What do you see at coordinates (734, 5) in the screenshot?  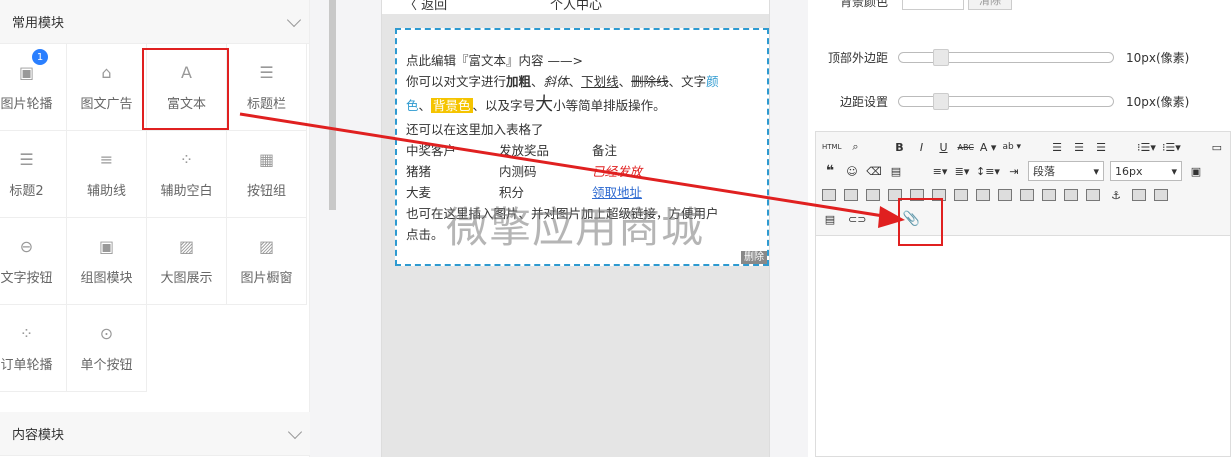 I see `more-icon: •••` at bounding box center [734, 5].